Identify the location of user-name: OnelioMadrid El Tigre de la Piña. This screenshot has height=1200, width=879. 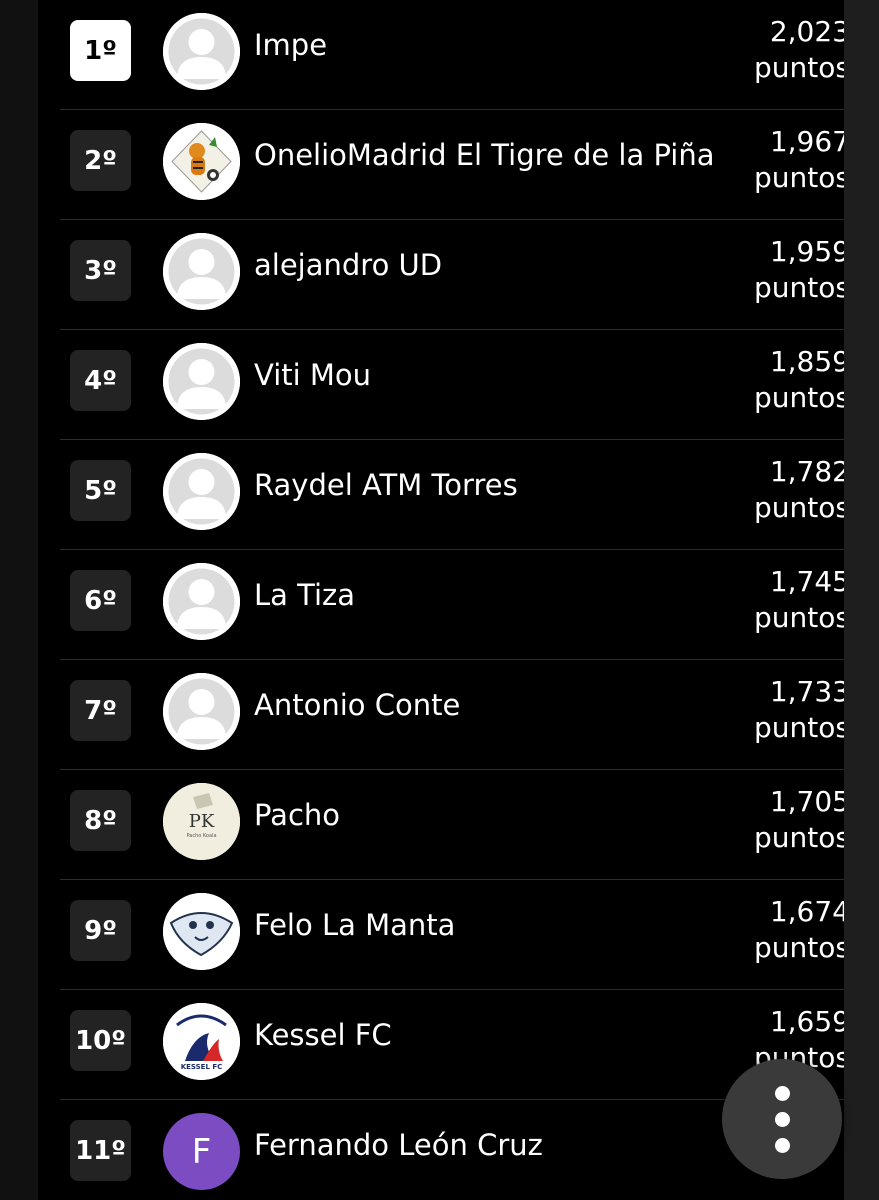
(484, 155).